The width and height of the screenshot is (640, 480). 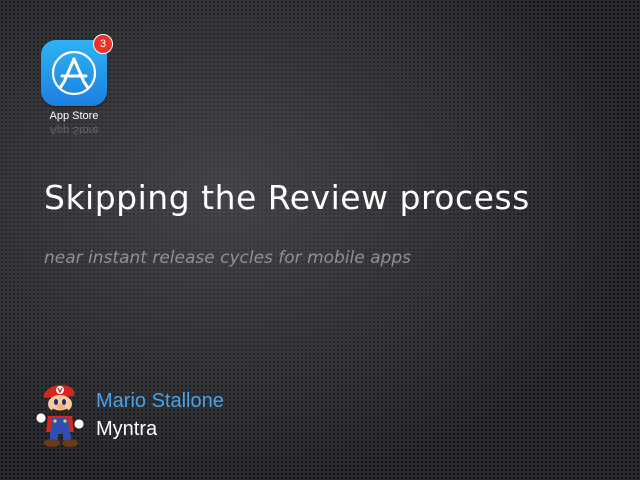 I want to click on app-store-icon: 3, so click(x=77, y=70).